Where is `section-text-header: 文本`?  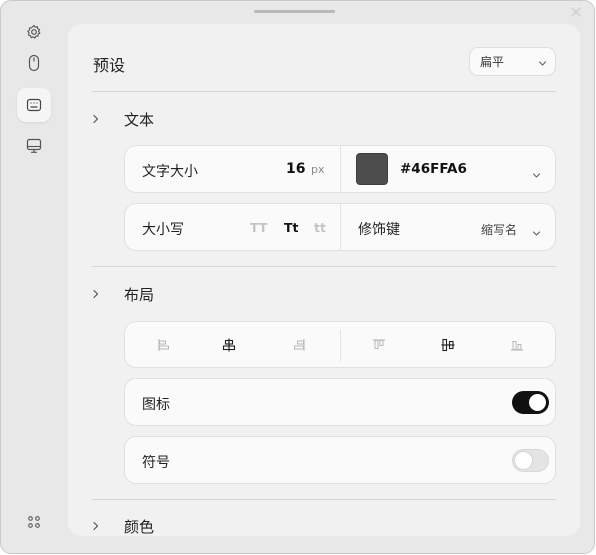 section-text-header: 文本 is located at coordinates (123, 119).